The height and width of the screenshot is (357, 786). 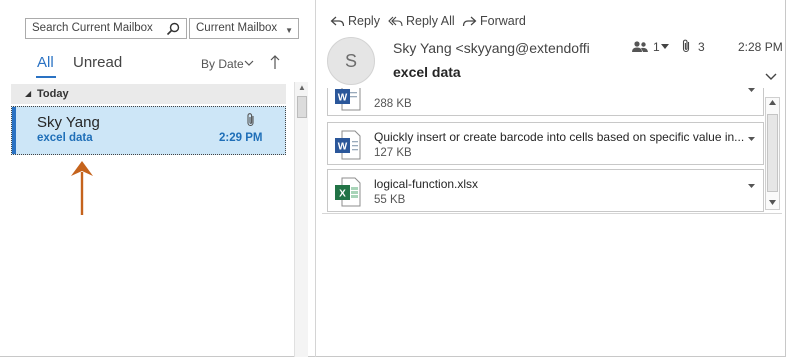 What do you see at coordinates (148, 94) in the screenshot?
I see `date-group-header: ◢ Today` at bounding box center [148, 94].